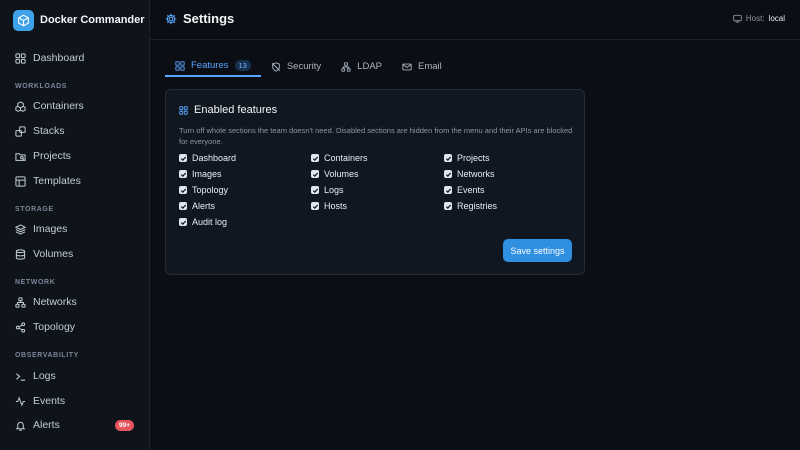  Describe the element at coordinates (20, 229) in the screenshot. I see `layers-icon` at that location.